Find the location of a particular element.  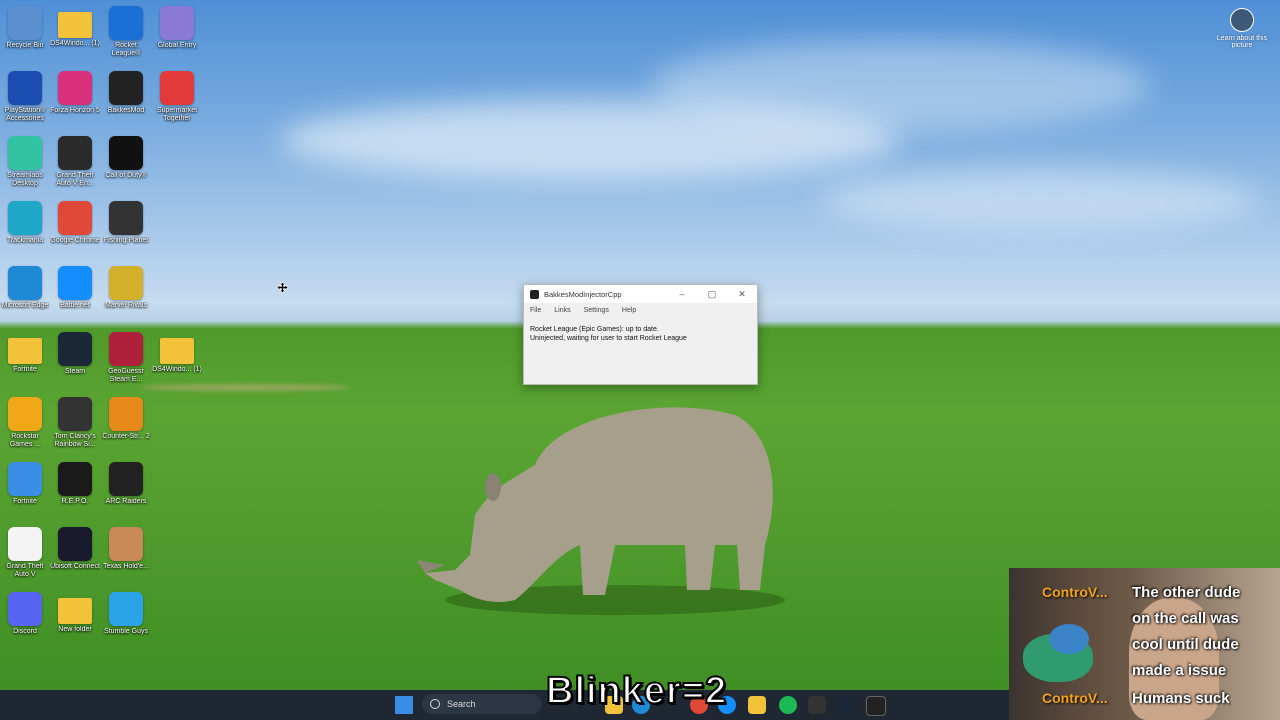

supermarket-icon is located at coordinates (177, 88).